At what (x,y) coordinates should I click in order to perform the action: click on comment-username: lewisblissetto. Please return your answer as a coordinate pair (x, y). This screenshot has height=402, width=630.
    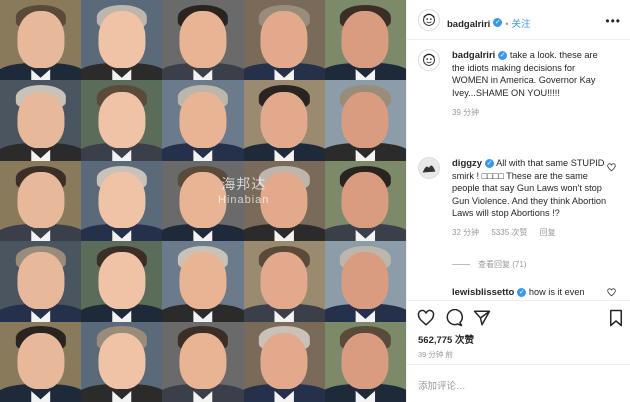
    Looking at the image, I should click on (483, 292).